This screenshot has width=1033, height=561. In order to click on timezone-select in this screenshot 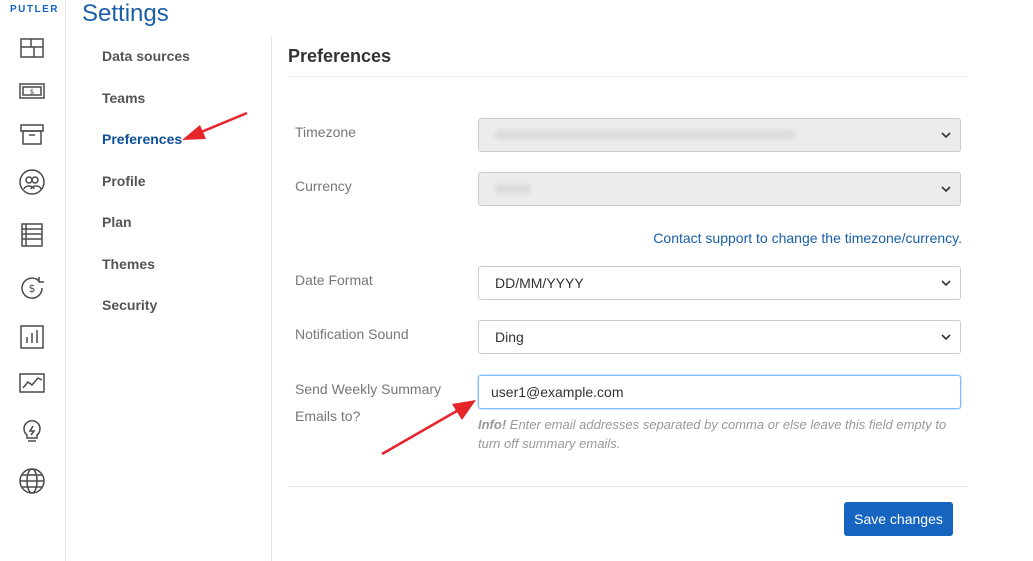, I will do `click(719, 135)`.